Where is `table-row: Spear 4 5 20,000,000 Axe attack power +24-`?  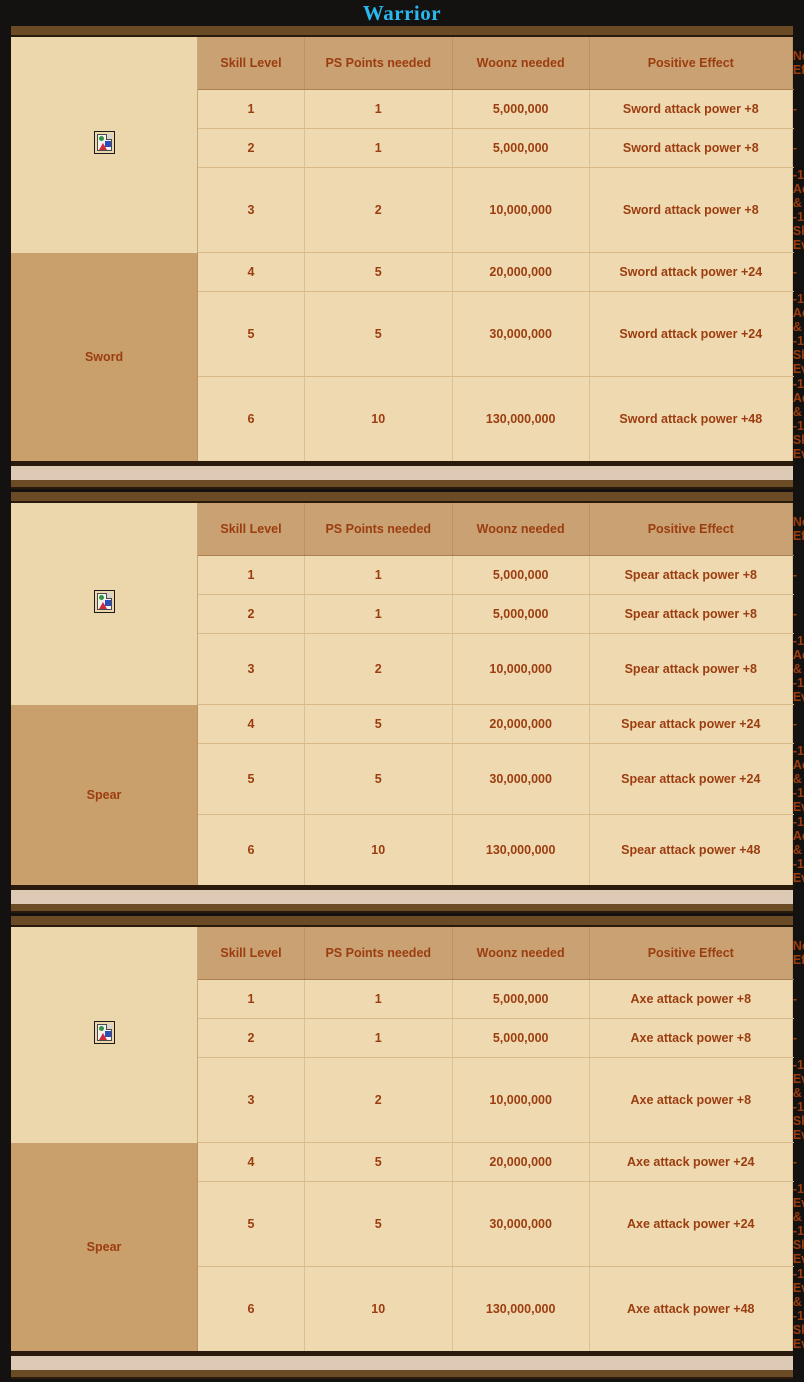 table-row: Spear 4 5 20,000,000 Axe attack power +24- is located at coordinates (404, 1246).